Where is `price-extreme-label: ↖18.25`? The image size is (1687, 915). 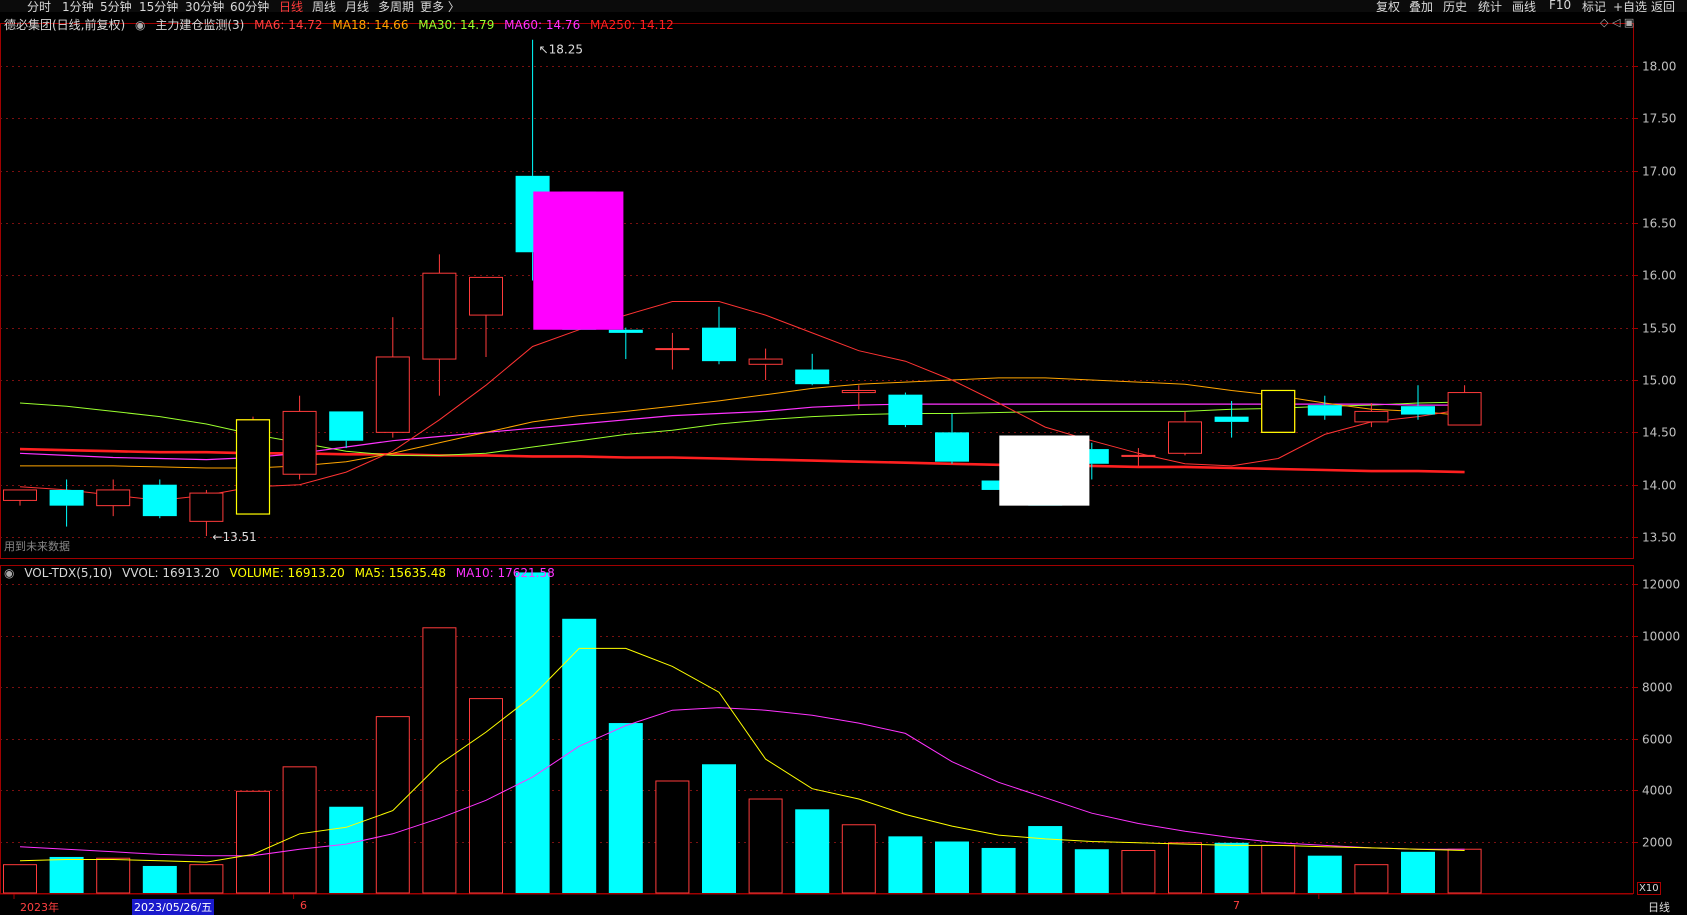
price-extreme-label: ↖18.25 is located at coordinates (561, 50).